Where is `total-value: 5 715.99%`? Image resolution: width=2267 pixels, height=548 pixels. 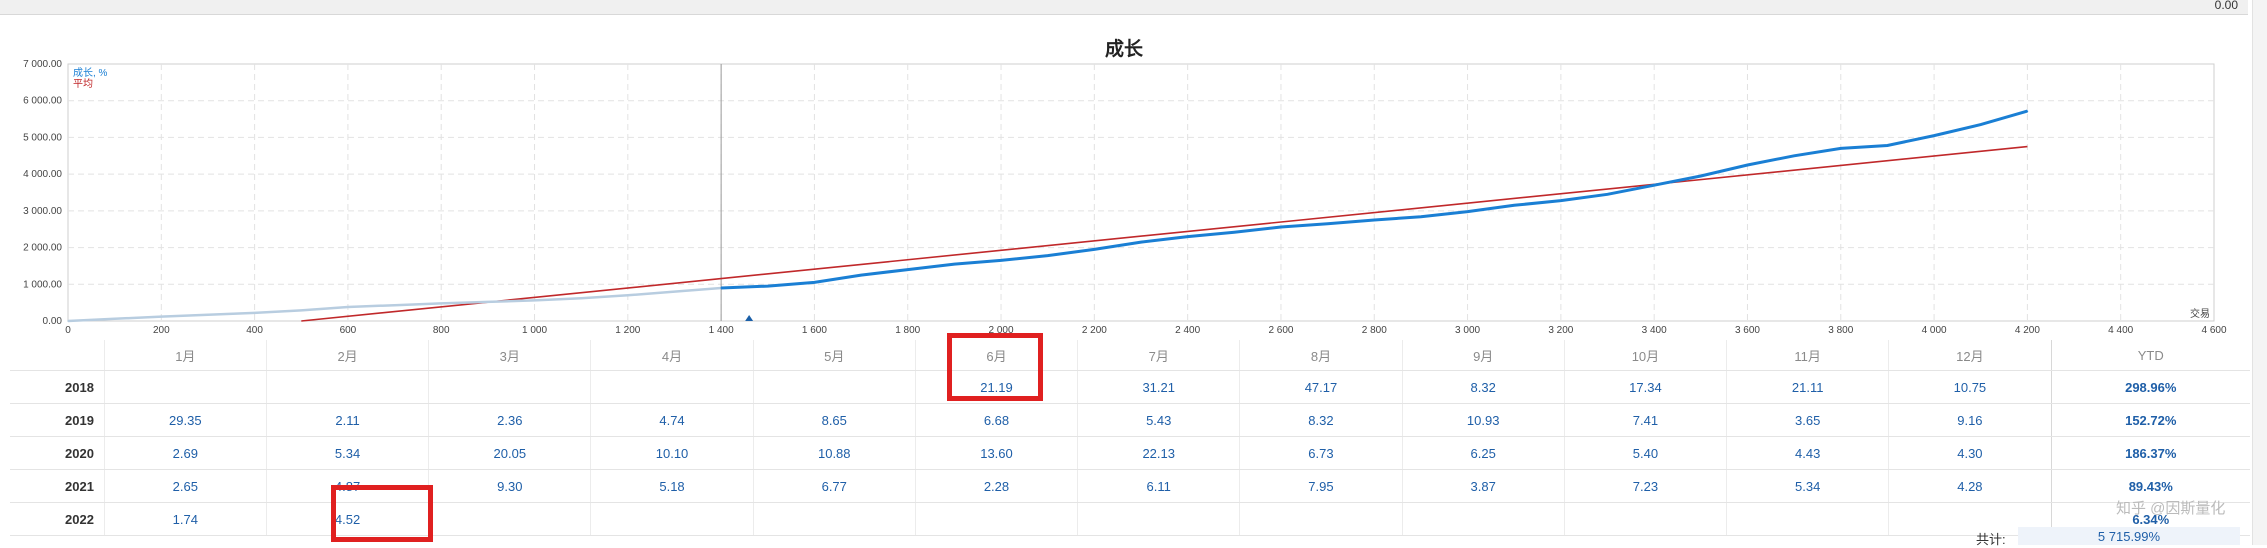 total-value: 5 715.99% is located at coordinates (2129, 536).